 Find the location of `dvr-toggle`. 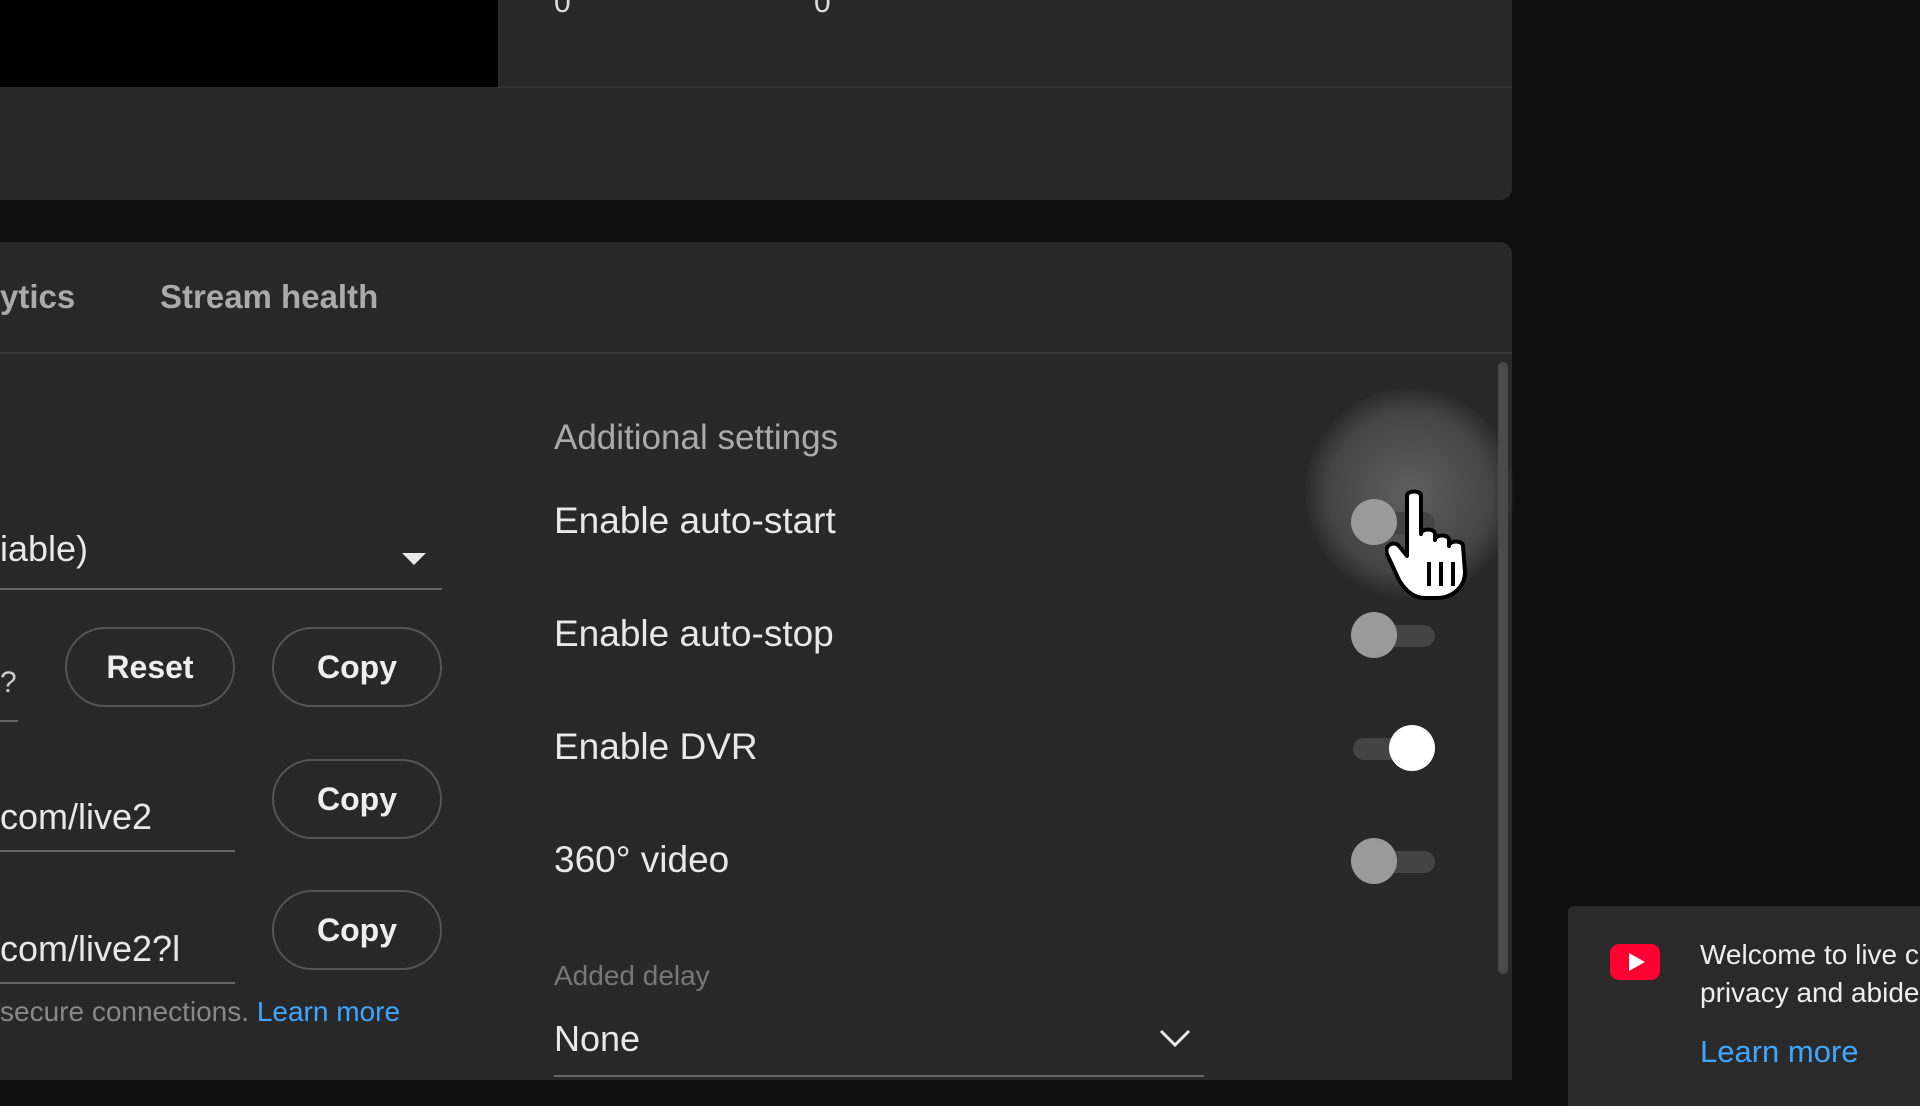

dvr-toggle is located at coordinates (1394, 748).